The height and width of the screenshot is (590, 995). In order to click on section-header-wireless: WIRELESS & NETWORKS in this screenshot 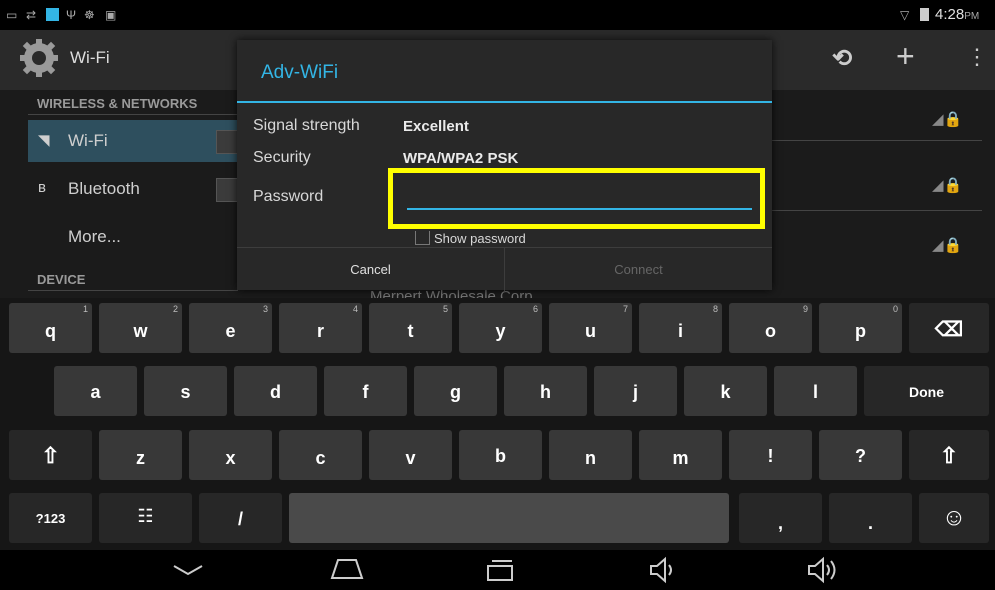, I will do `click(117, 103)`.